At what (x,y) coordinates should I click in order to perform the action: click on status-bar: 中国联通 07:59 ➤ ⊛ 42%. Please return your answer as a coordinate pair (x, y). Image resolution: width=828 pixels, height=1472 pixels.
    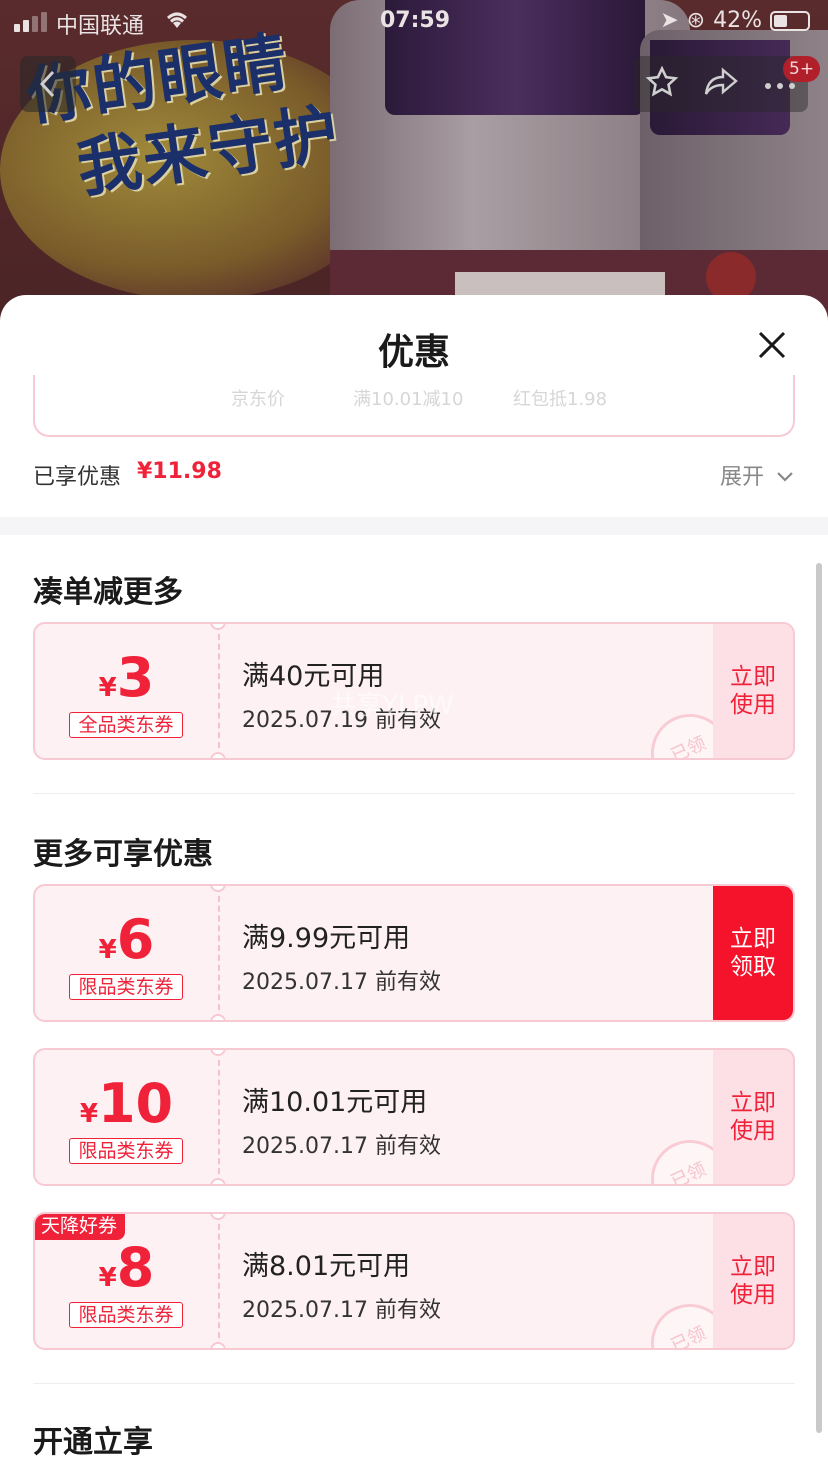
    Looking at the image, I should click on (414, 22).